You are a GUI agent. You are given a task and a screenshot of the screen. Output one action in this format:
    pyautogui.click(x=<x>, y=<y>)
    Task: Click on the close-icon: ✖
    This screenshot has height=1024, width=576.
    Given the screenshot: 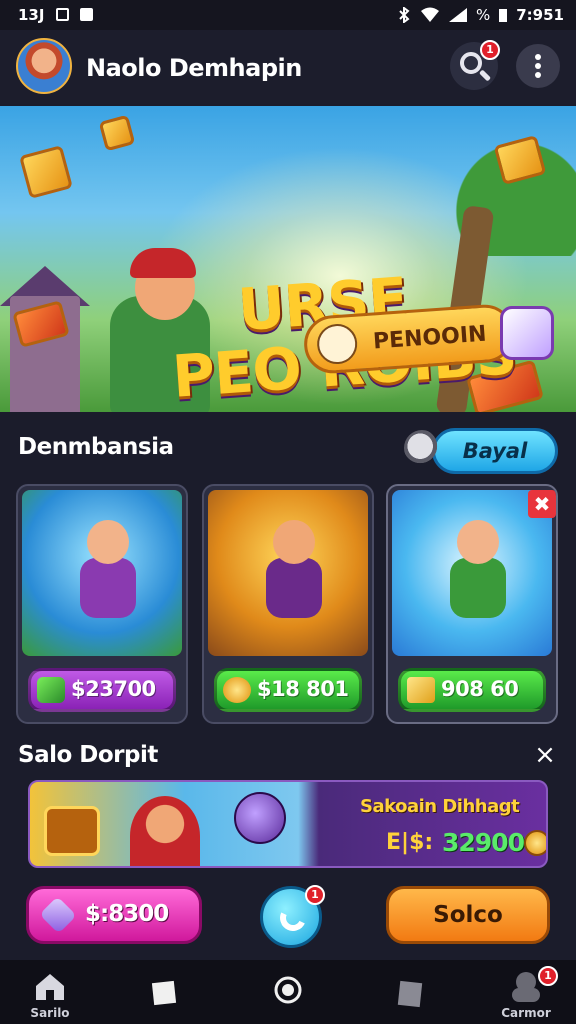 What is the action you would take?
    pyautogui.click(x=542, y=504)
    